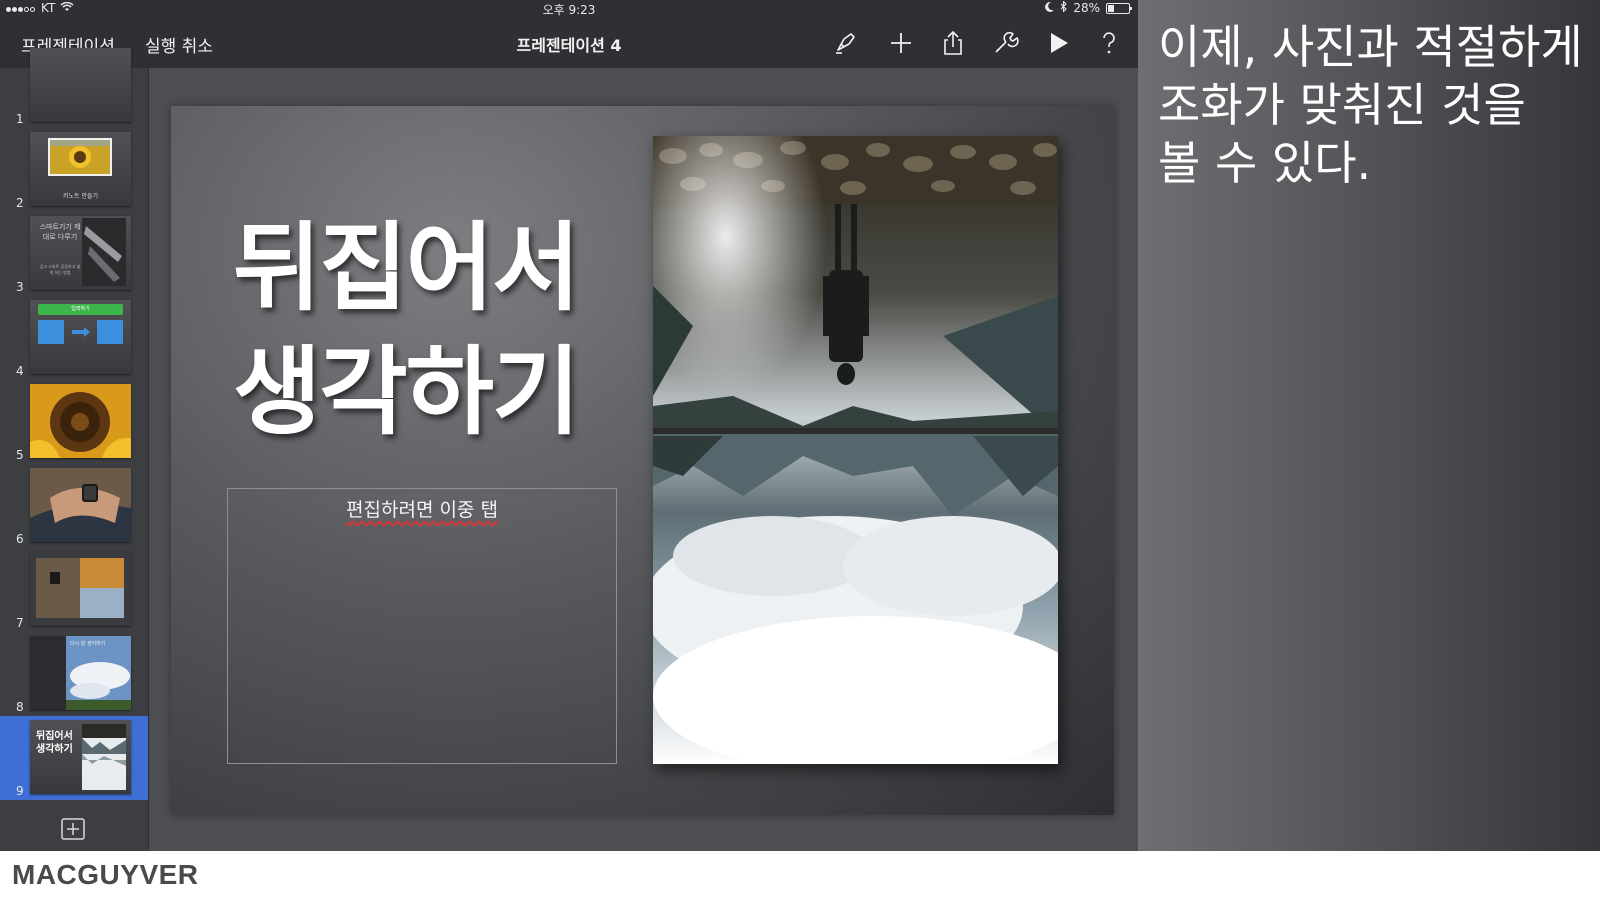 The width and height of the screenshot is (1600, 900). What do you see at coordinates (20, 203) in the screenshot?
I see `slide-number: 2` at bounding box center [20, 203].